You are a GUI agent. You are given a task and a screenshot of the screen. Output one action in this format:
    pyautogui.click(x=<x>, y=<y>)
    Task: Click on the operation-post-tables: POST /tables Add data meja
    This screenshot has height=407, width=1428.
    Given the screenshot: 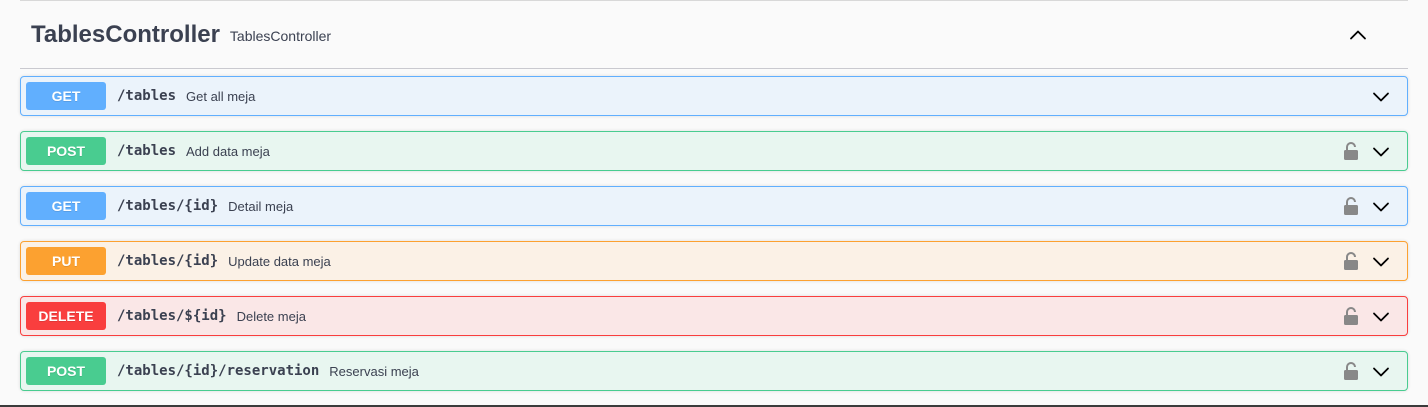 What is the action you would take?
    pyautogui.click(x=714, y=151)
    